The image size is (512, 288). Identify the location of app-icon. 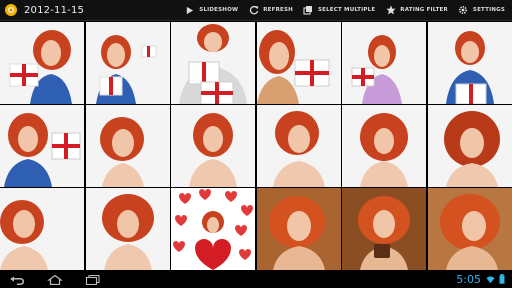
(11, 10).